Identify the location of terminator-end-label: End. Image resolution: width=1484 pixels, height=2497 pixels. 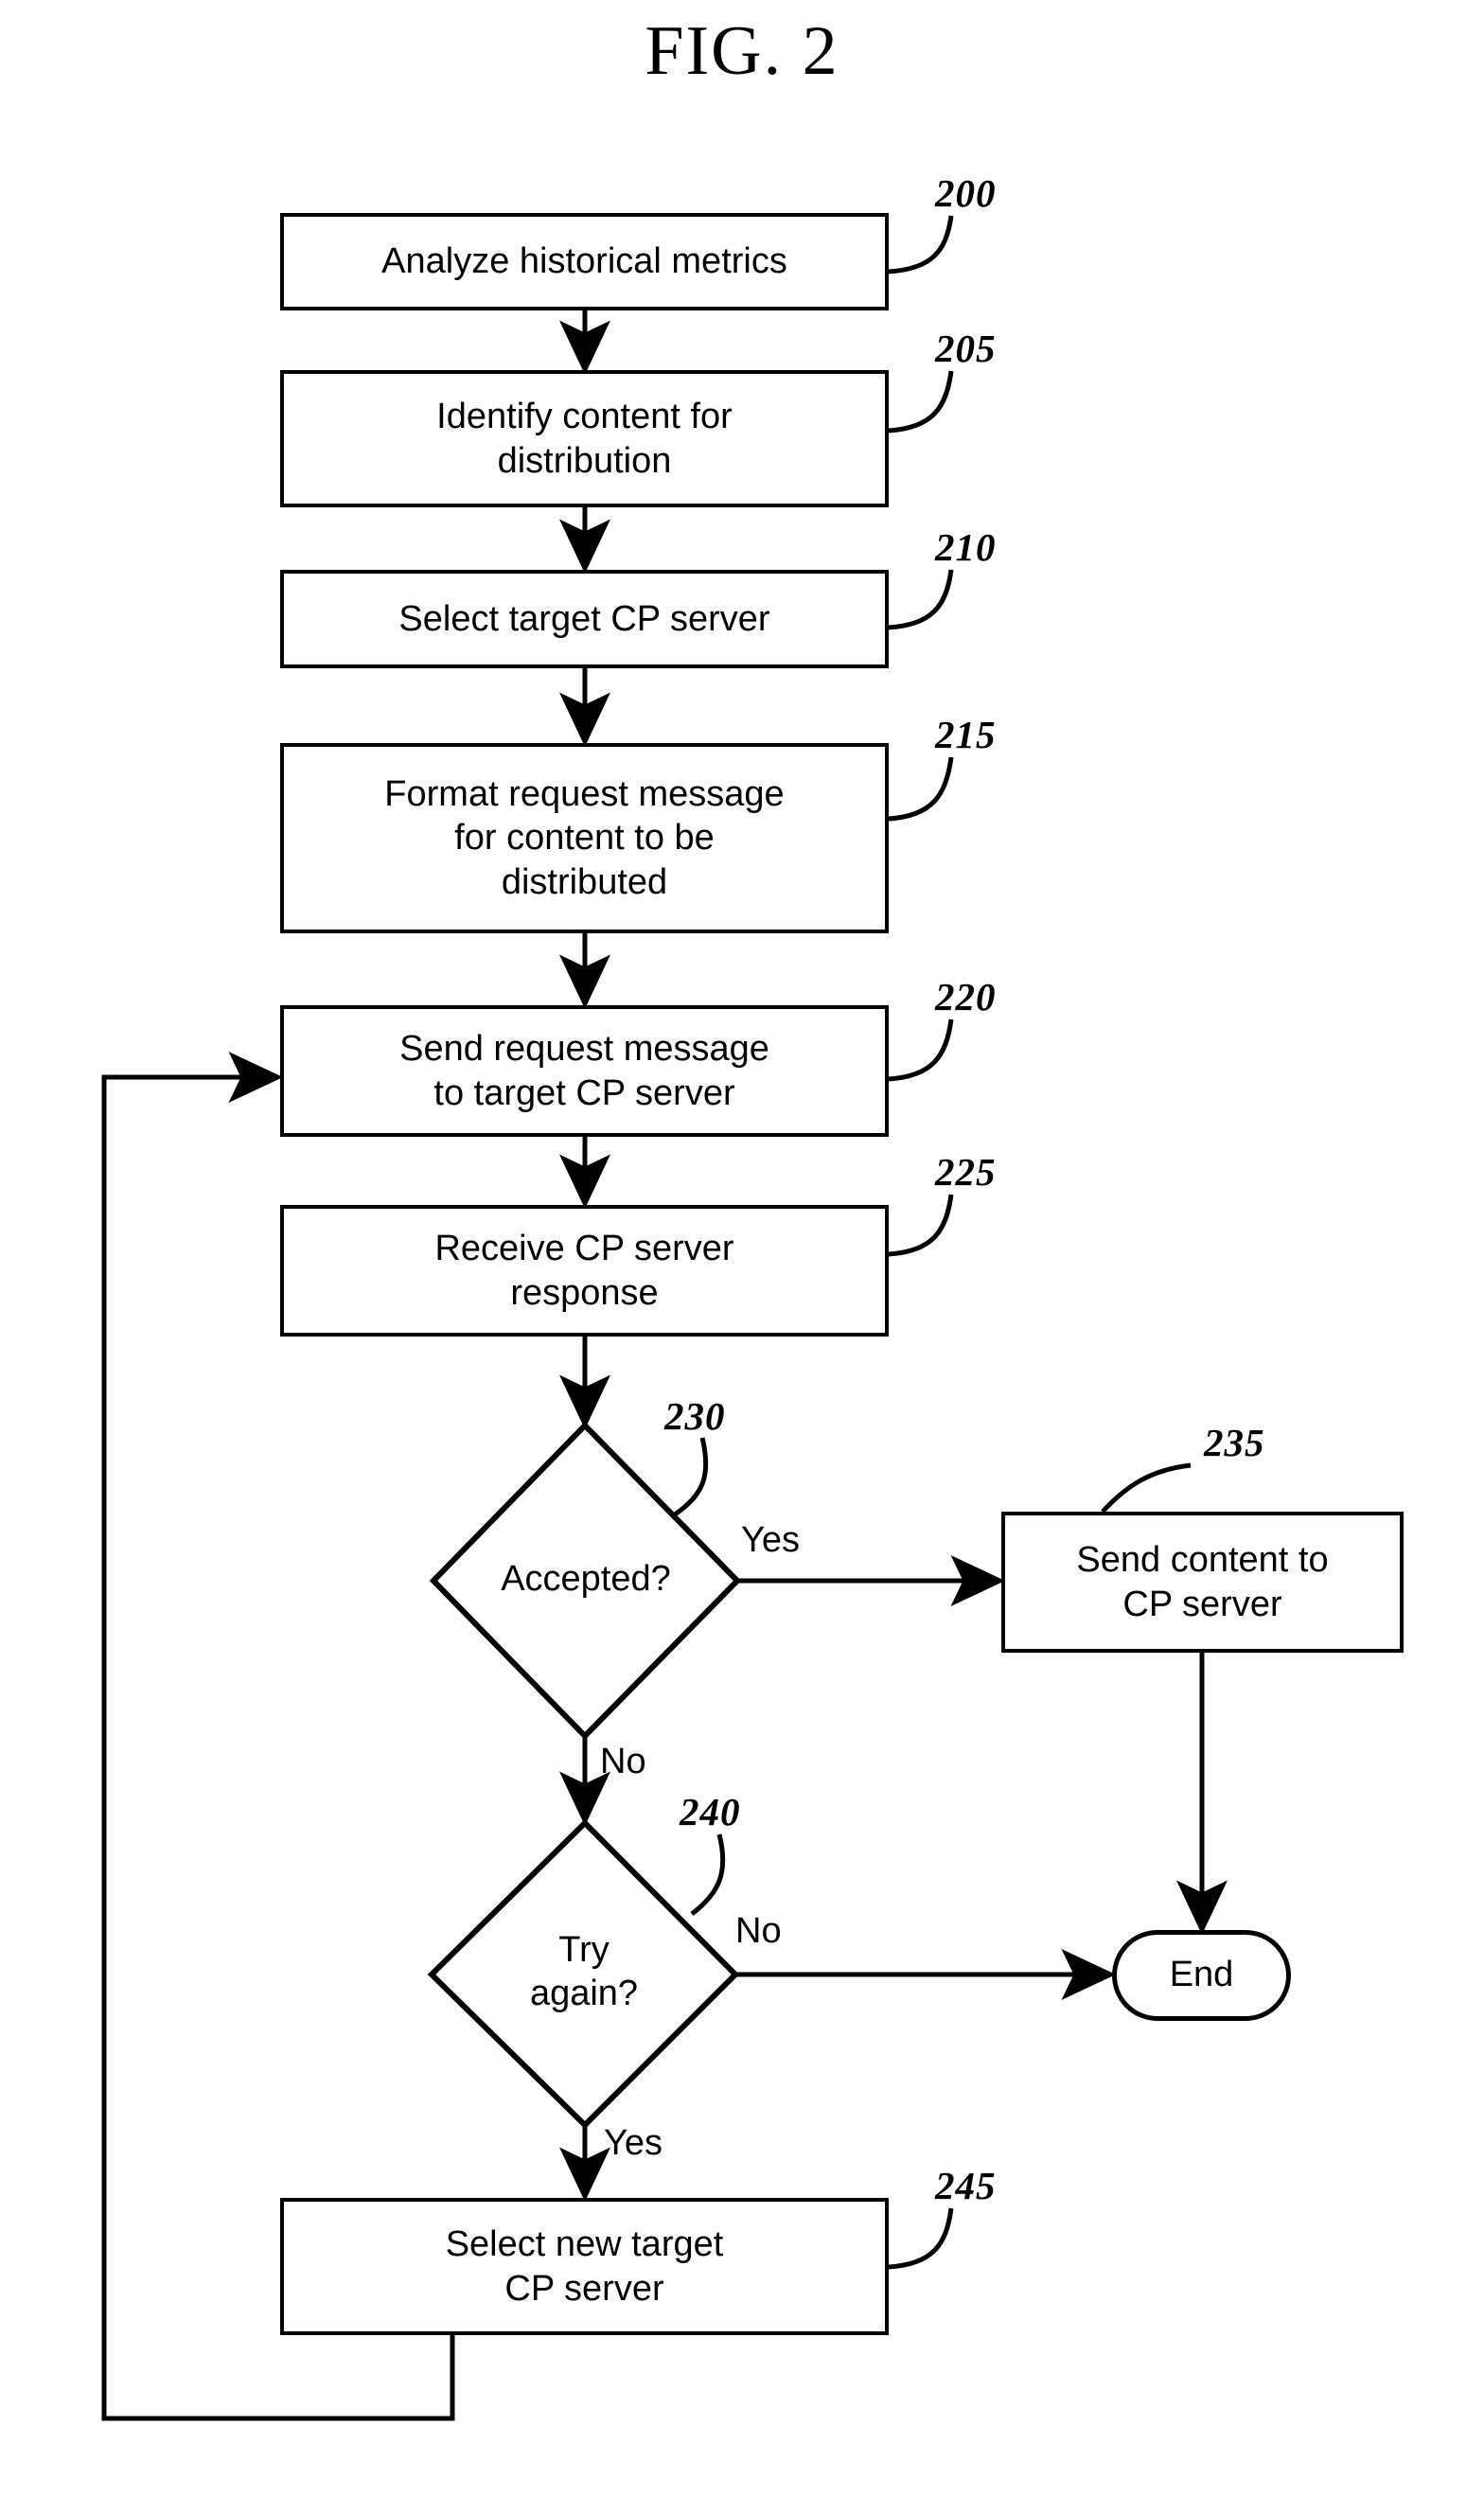
(1201, 1975).